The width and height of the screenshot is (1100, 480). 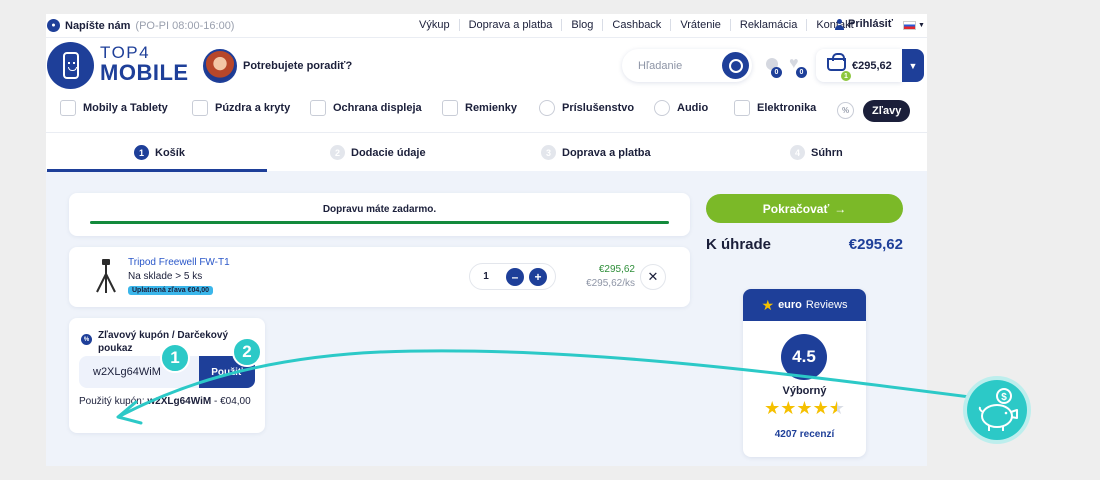 I want to click on applied-coupon-text: Použitý kupón: w2XLg64WiM - €04,00, so click(x=166, y=401).